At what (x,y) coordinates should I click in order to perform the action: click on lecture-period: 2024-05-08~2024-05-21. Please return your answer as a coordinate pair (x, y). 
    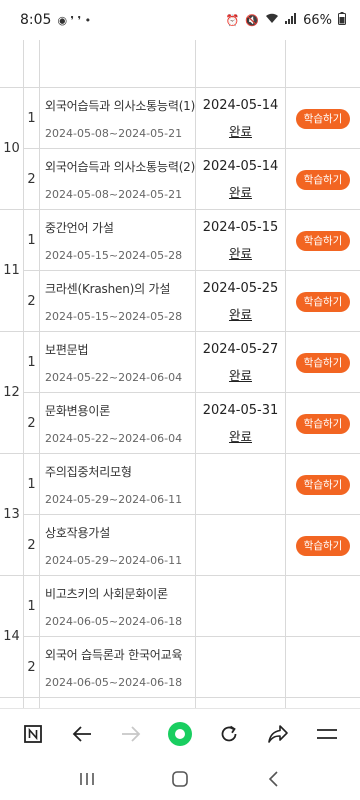
    Looking at the image, I should click on (114, 194).